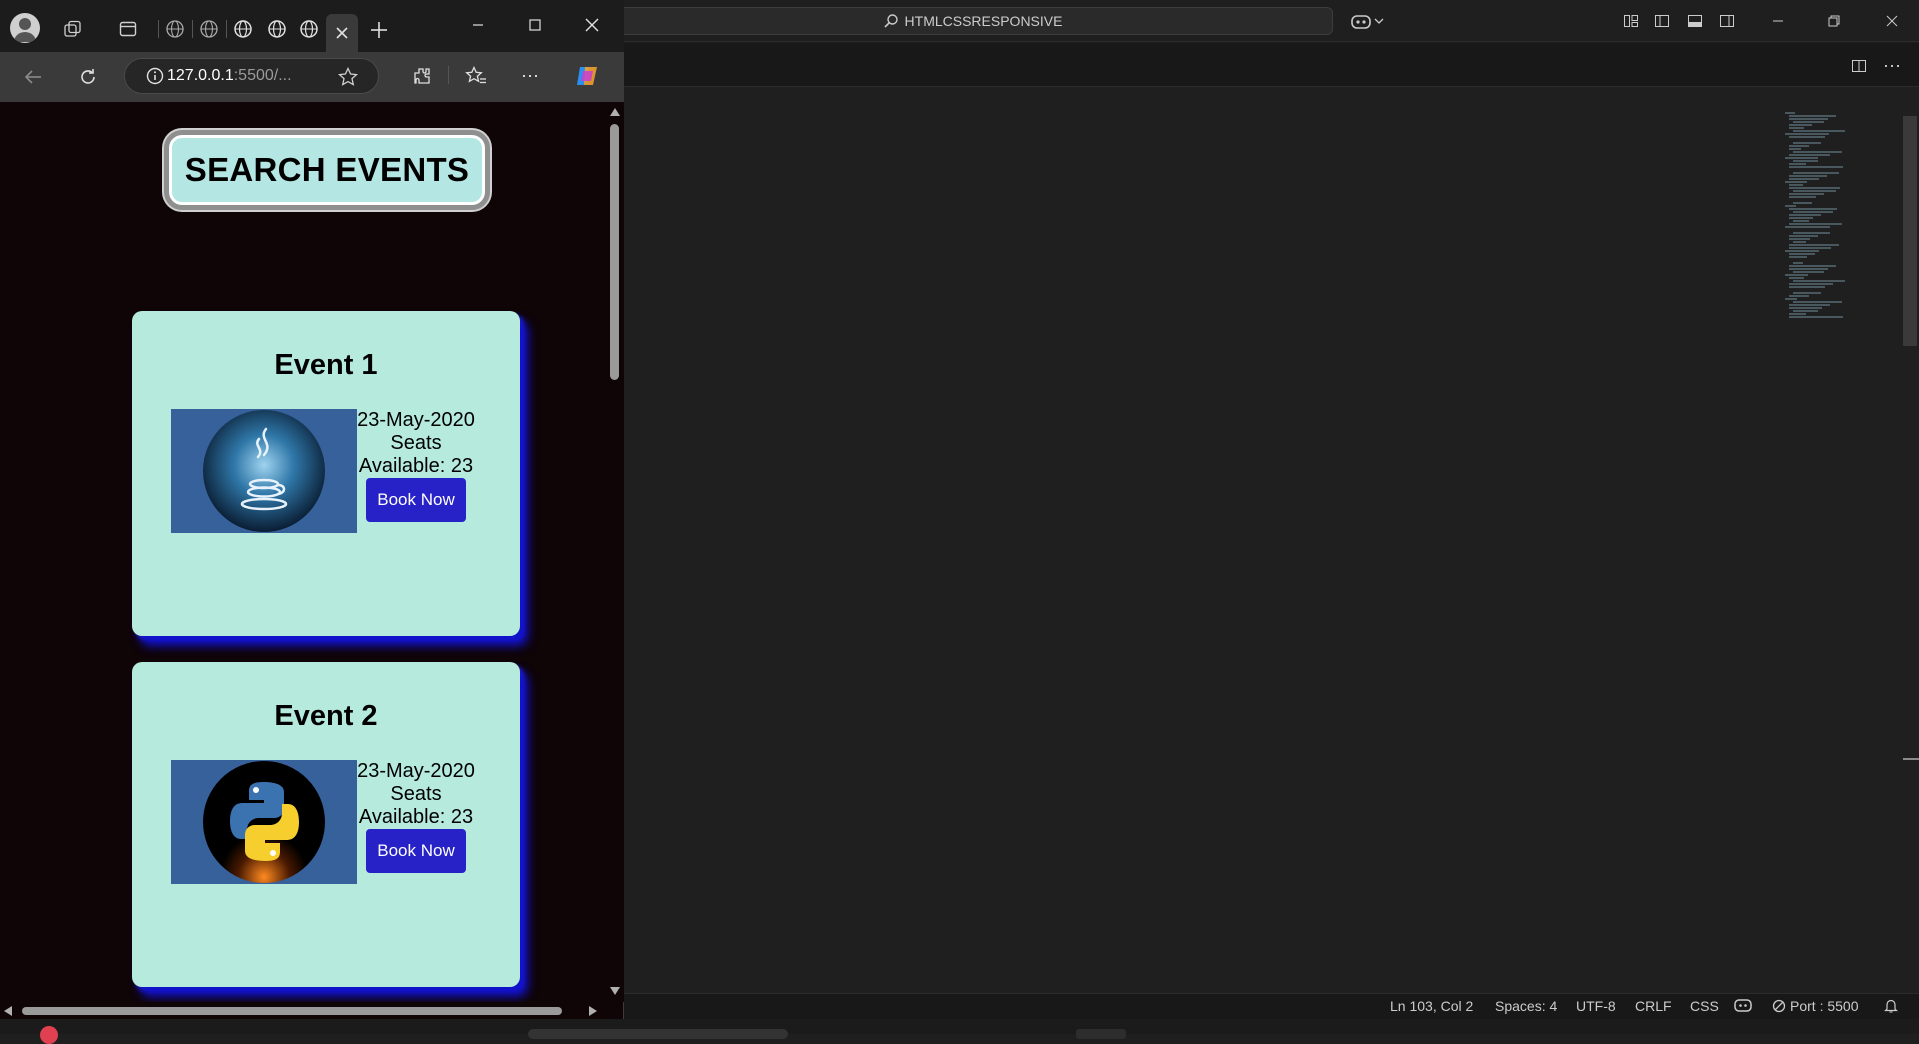 The width and height of the screenshot is (1919, 1044). I want to click on port-label: Port : 5500, so click(1824, 1006).